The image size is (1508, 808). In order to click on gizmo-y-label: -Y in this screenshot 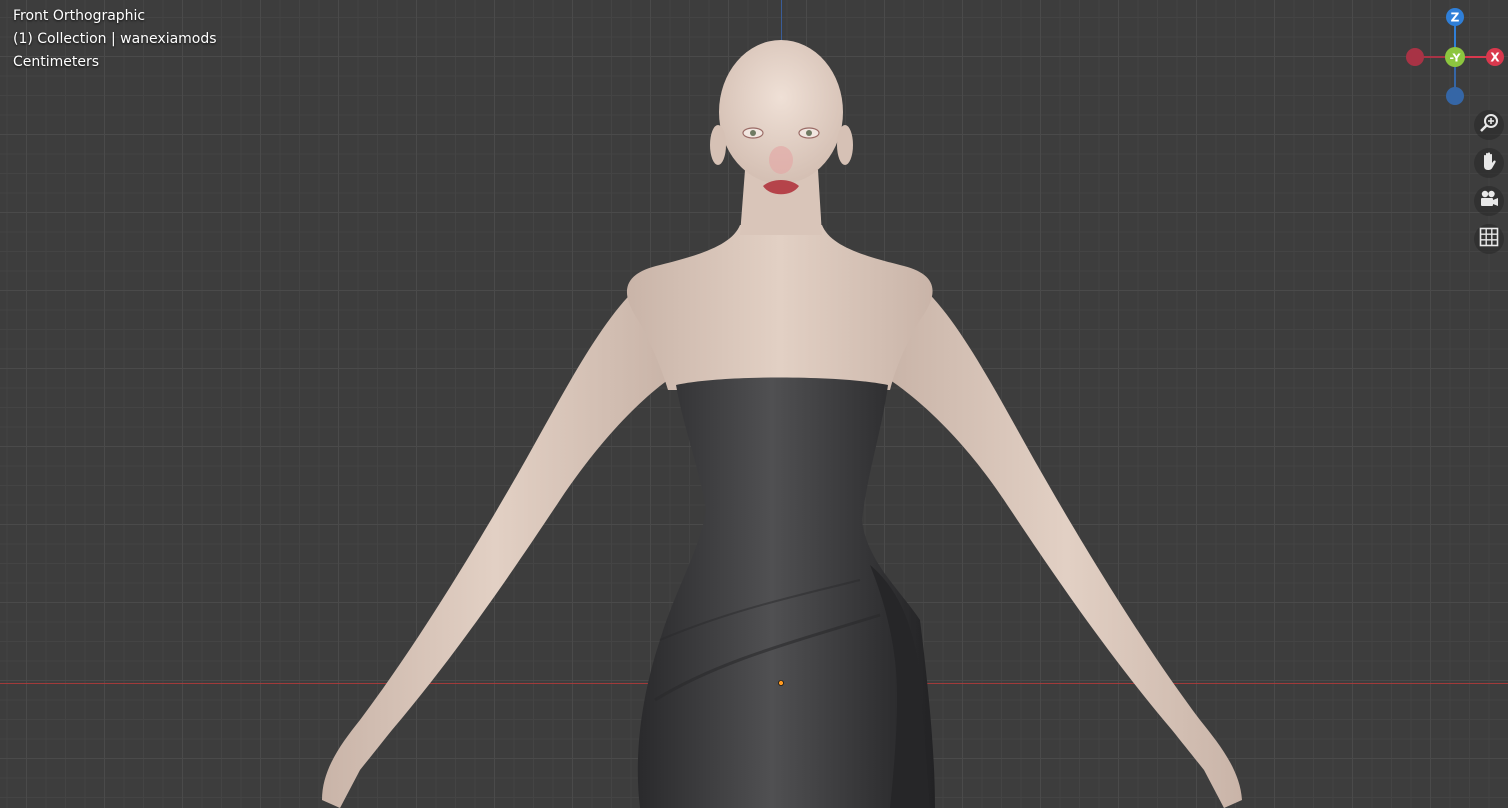, I will do `click(1456, 58)`.